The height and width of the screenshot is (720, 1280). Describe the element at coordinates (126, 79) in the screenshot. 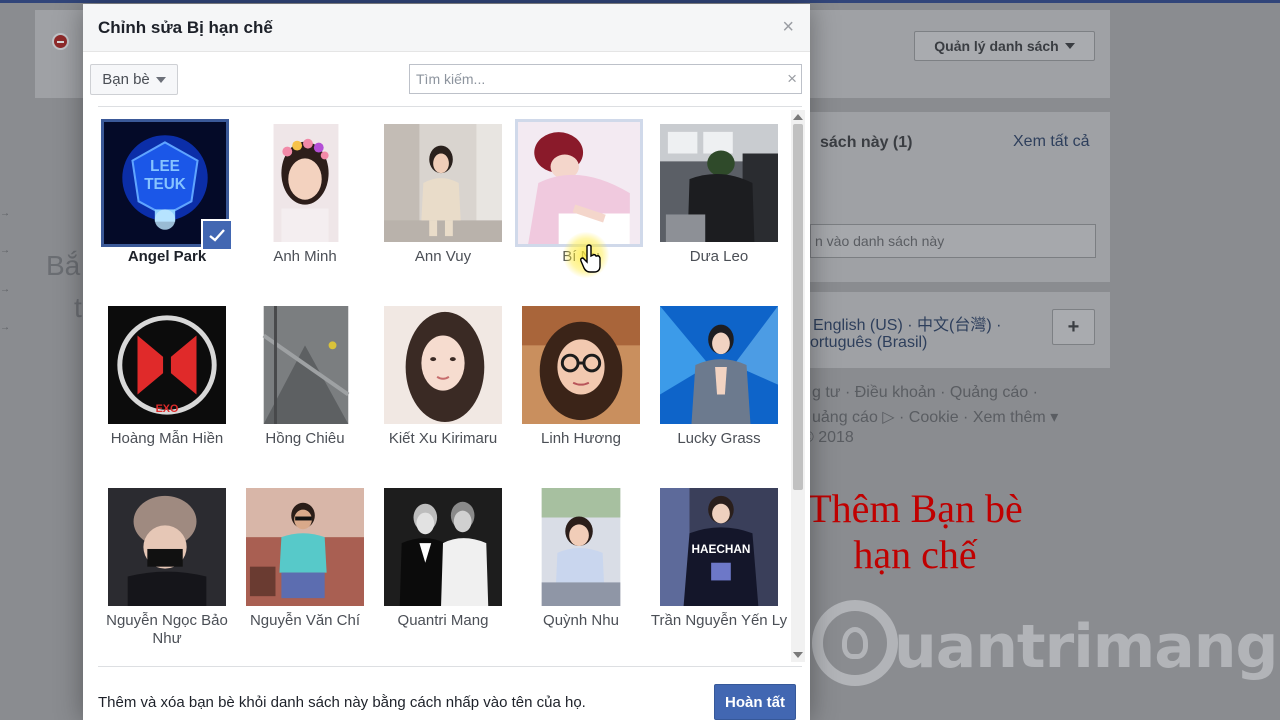

I see `filter-label: Bạn bè` at that location.